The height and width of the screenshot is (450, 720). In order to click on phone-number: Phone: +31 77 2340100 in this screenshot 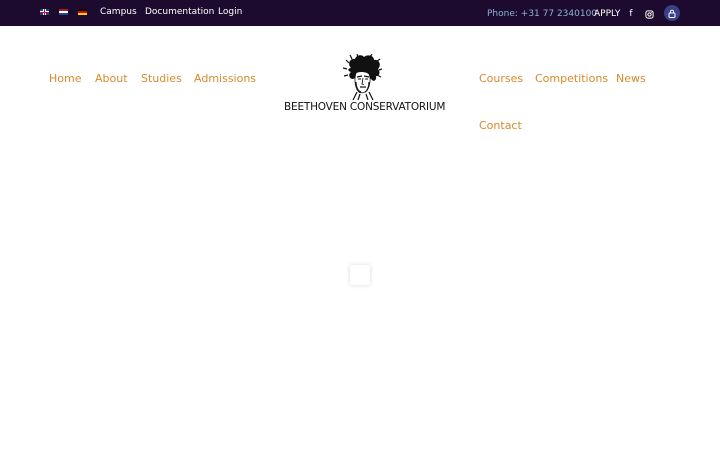, I will do `click(542, 14)`.